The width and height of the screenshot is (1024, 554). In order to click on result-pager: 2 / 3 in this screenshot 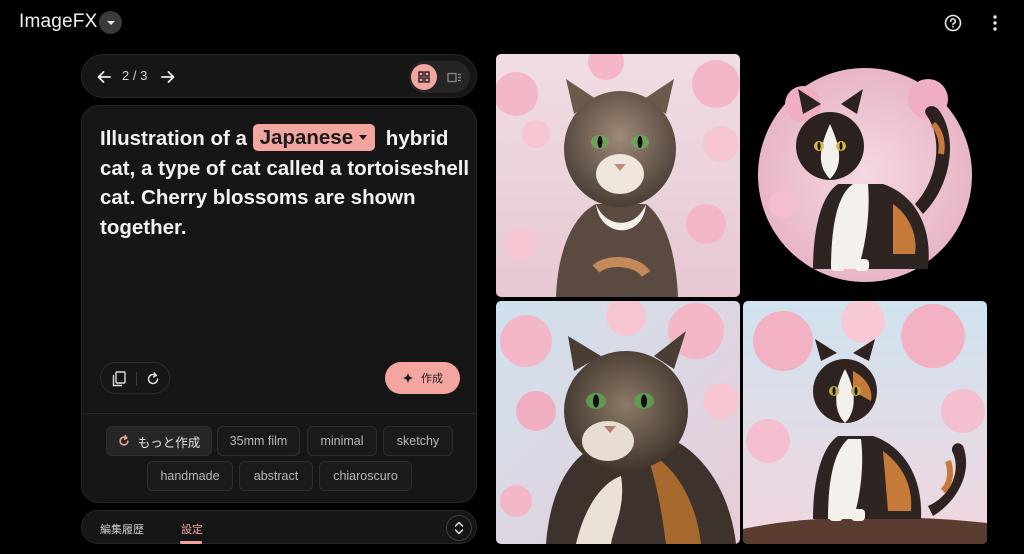, I will do `click(279, 76)`.